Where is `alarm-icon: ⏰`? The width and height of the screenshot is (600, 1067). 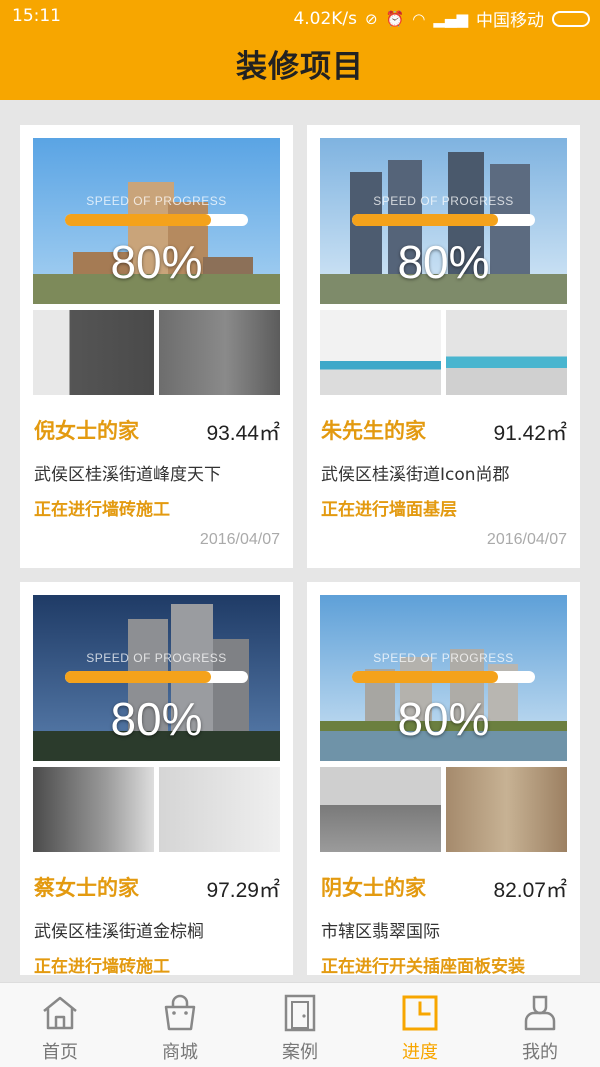 alarm-icon: ⏰ is located at coordinates (395, 18).